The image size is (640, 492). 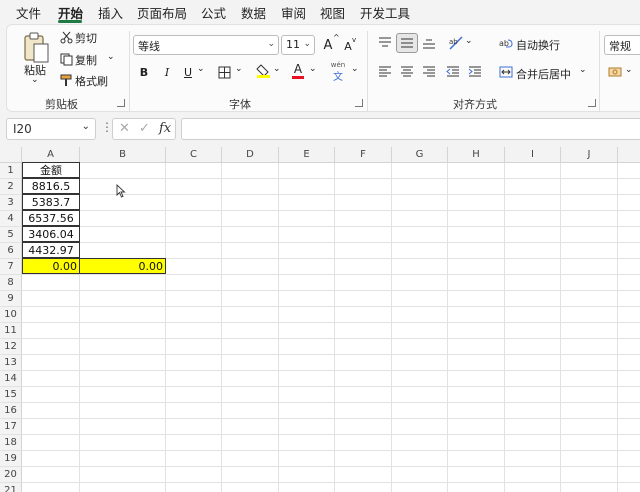 I want to click on row-header-15: 15, so click(x=11, y=395).